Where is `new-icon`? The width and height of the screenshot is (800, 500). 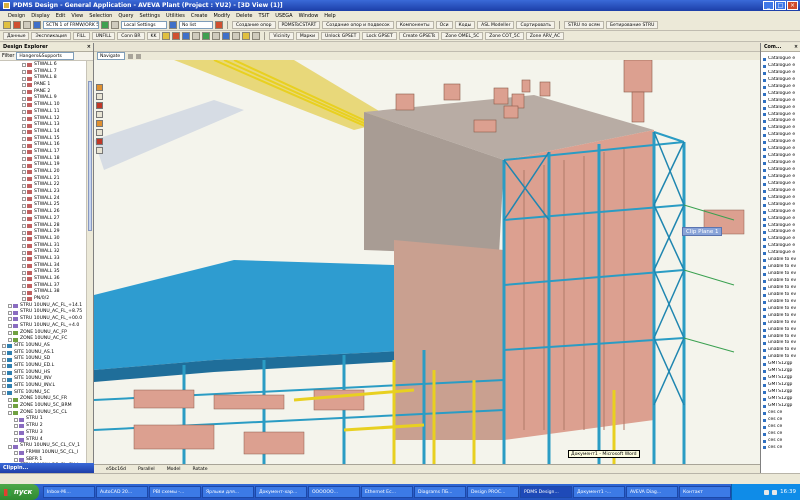 new-icon is located at coordinates (27, 25).